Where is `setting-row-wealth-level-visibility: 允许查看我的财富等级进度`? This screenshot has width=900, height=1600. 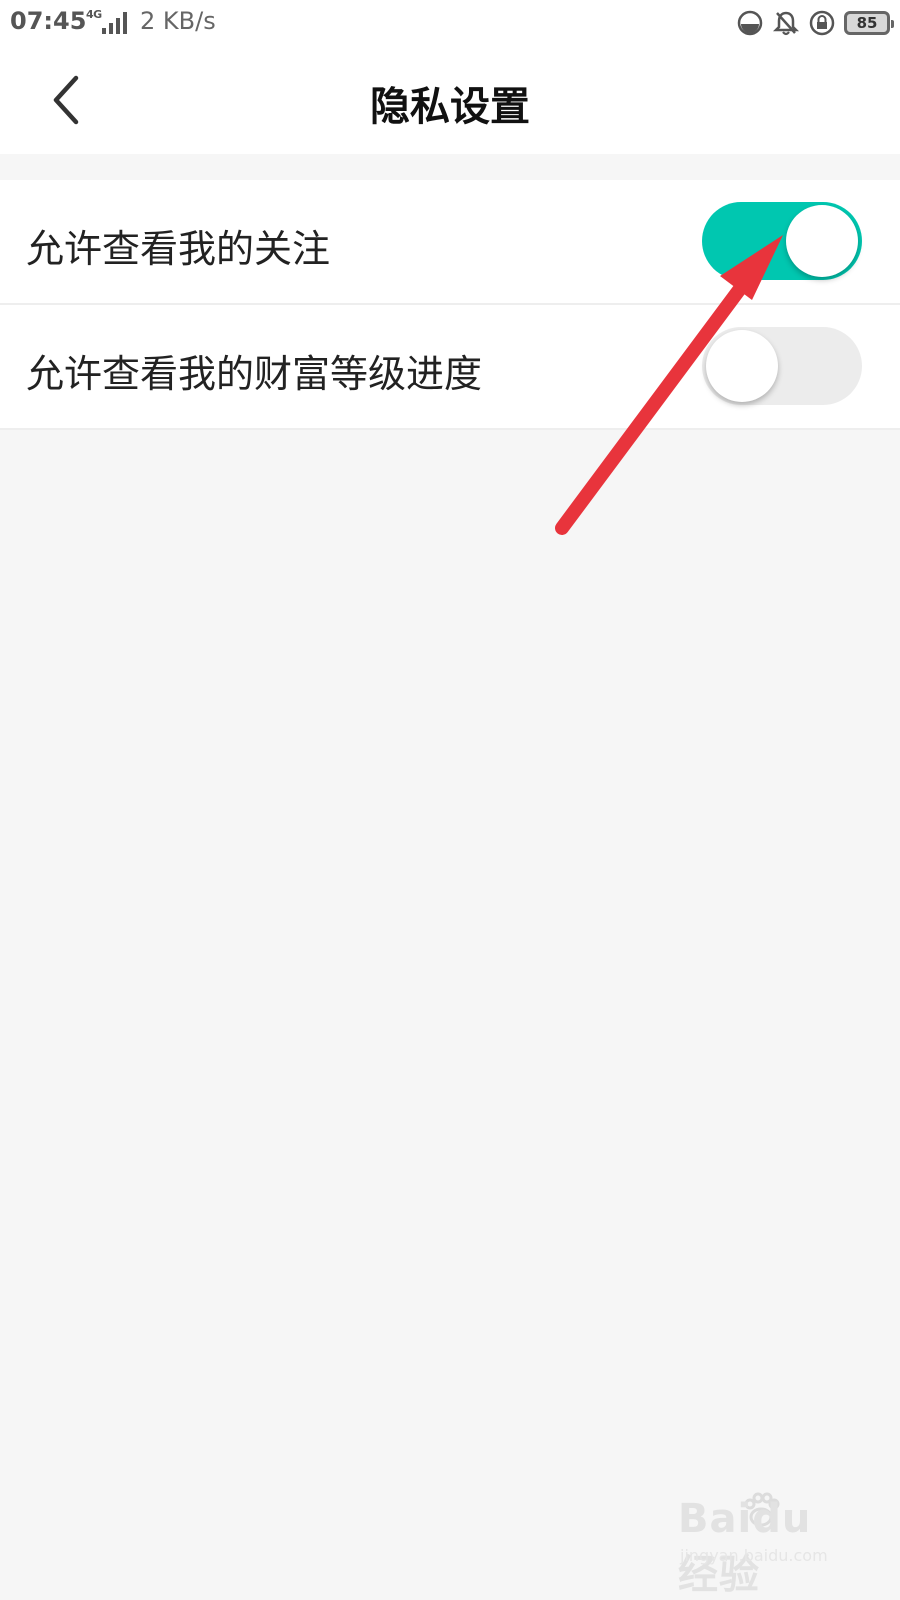
setting-row-wealth-level-visibility: 允许查看我的财富等级进度 is located at coordinates (450, 367).